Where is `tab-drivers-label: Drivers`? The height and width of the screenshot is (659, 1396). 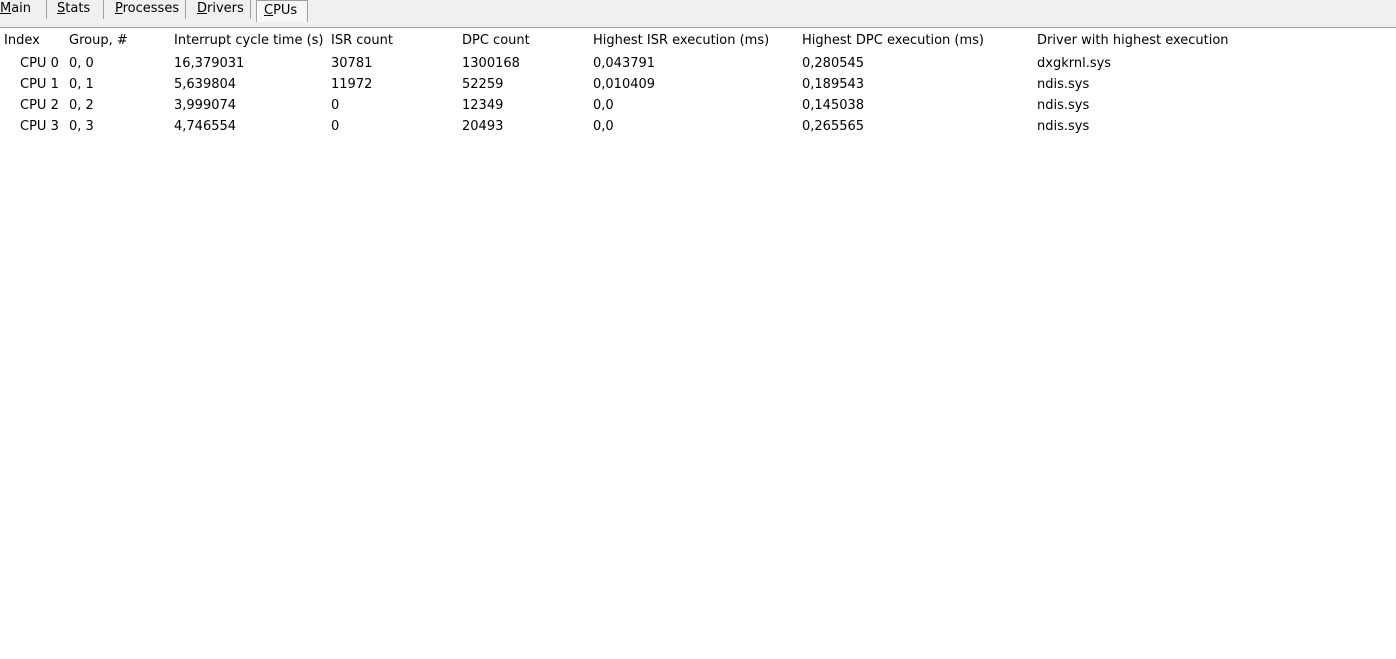 tab-drivers-label: Drivers is located at coordinates (220, 8).